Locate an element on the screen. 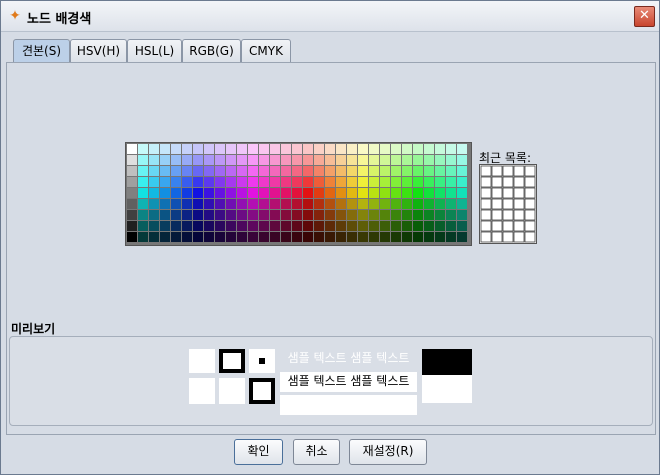 Image resolution: width=660 pixels, height=475 pixels. tab-swatches: 견본(S) is located at coordinates (41, 51).